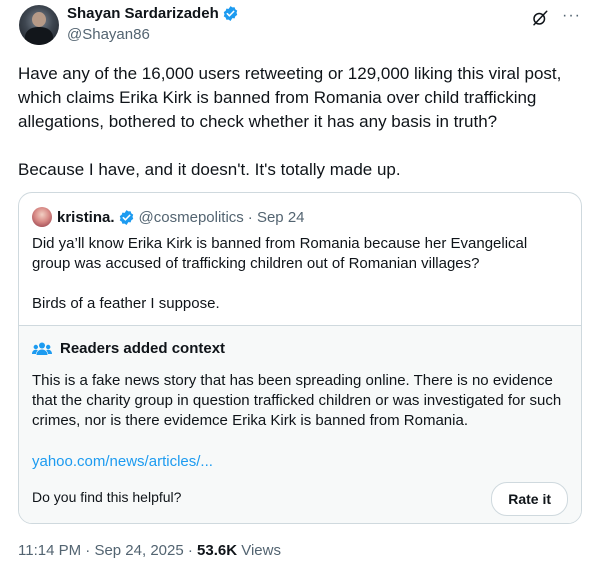  What do you see at coordinates (143, 348) in the screenshot?
I see `community-note-title-text: Readers added context` at bounding box center [143, 348].